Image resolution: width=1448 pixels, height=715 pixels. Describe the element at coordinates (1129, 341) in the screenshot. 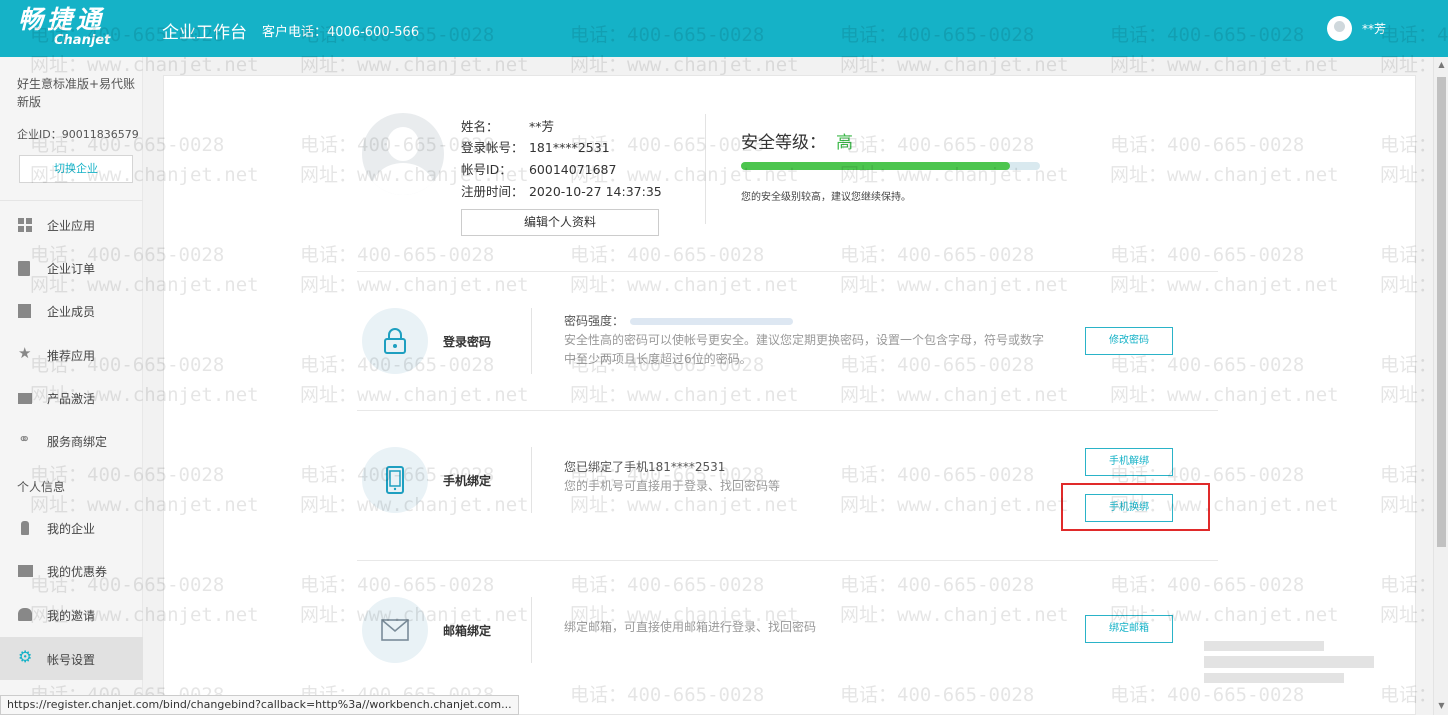

I see `change-password-button: 修改密码` at that location.